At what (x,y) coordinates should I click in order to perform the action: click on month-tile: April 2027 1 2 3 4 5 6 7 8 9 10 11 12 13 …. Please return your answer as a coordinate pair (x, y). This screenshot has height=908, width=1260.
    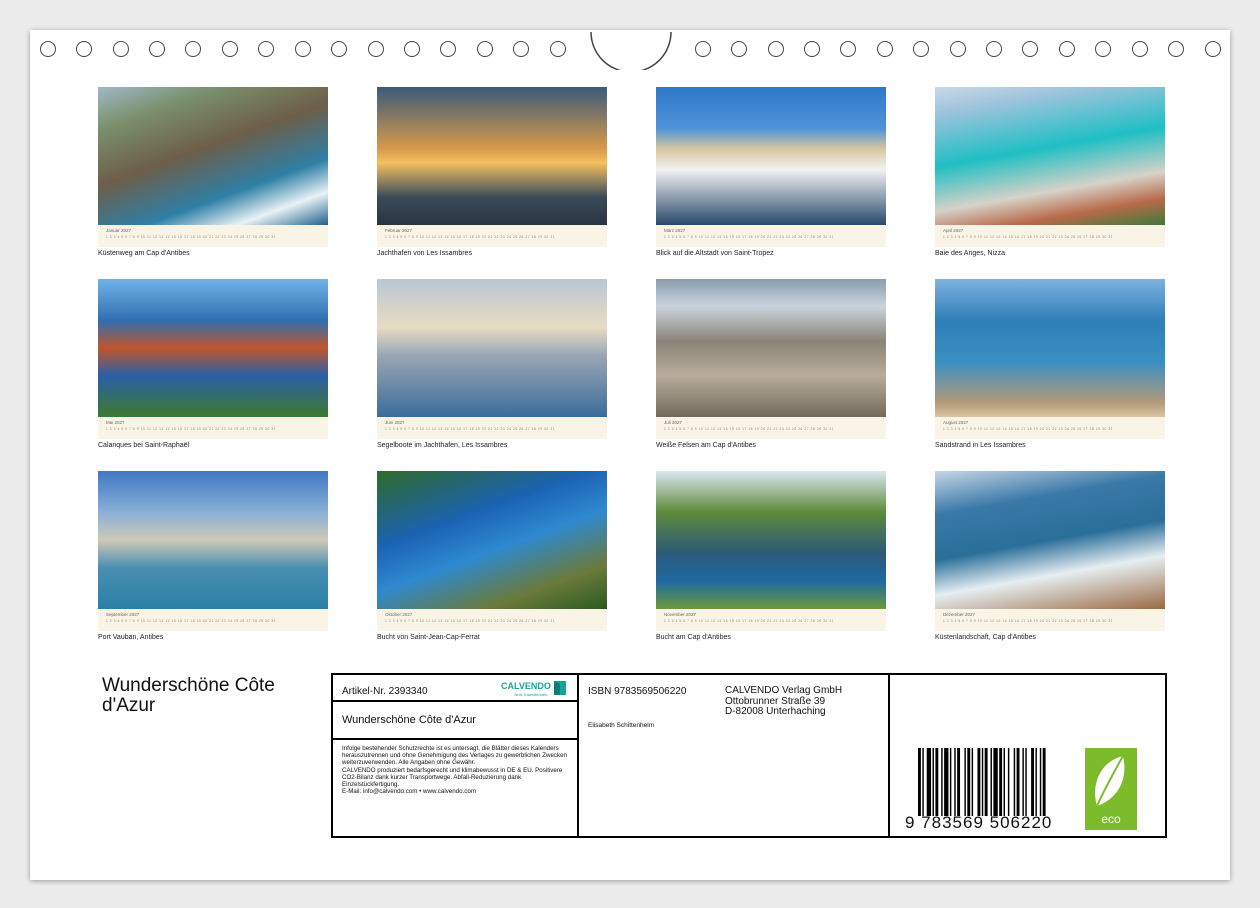
    Looking at the image, I should click on (1050, 172).